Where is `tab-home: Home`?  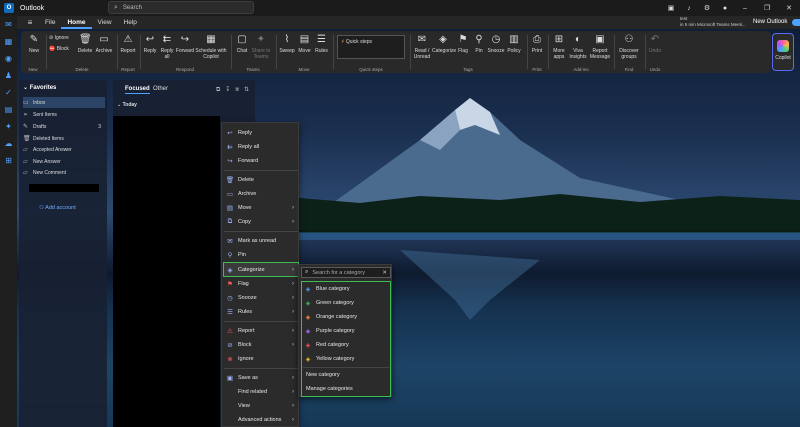
tab-home: Home is located at coordinates (76, 22).